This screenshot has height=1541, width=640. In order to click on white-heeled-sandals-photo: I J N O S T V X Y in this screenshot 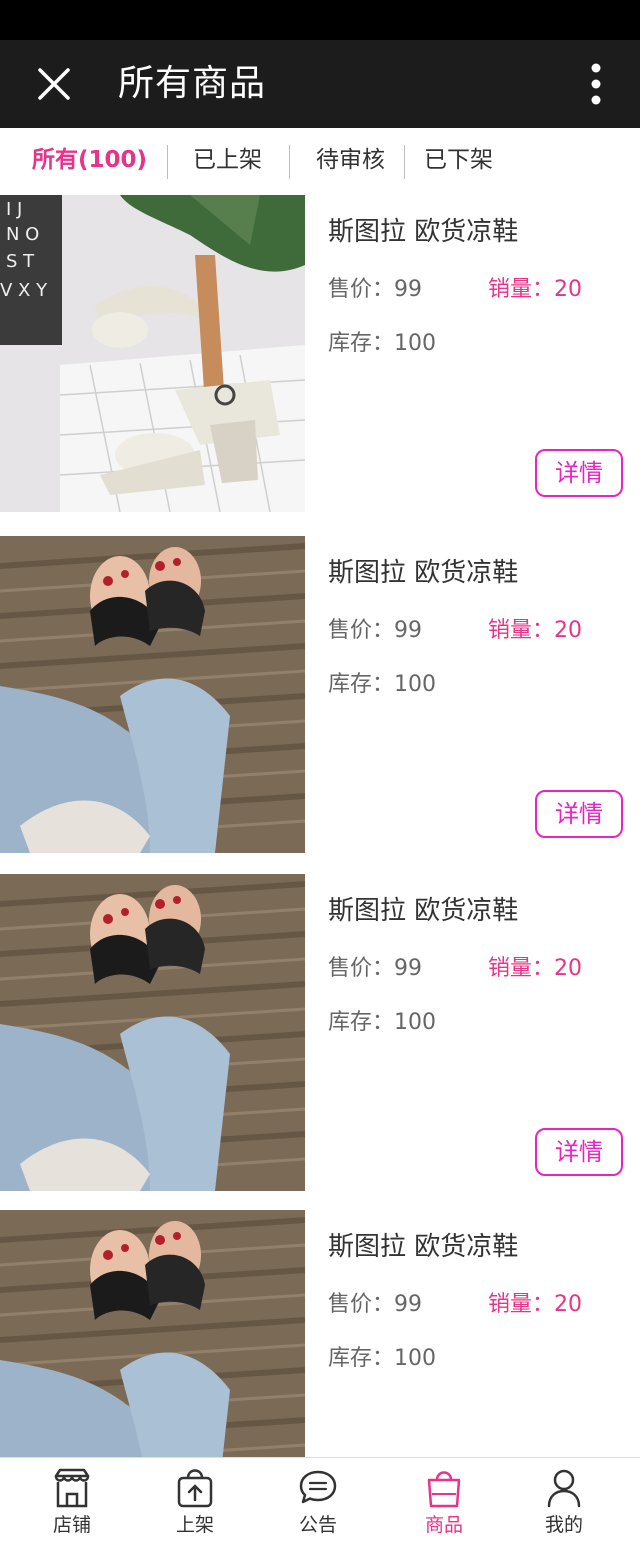, I will do `click(152, 353)`.